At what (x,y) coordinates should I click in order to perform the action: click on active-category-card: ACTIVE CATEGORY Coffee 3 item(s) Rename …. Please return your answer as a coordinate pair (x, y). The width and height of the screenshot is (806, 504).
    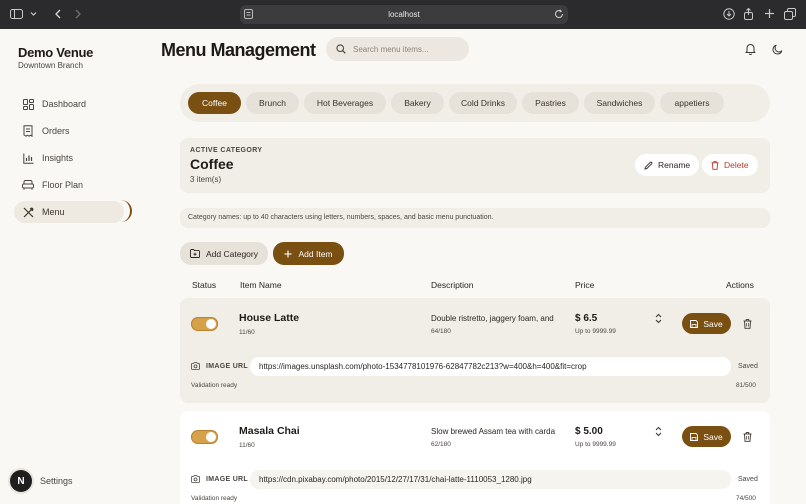
    Looking at the image, I should click on (475, 165).